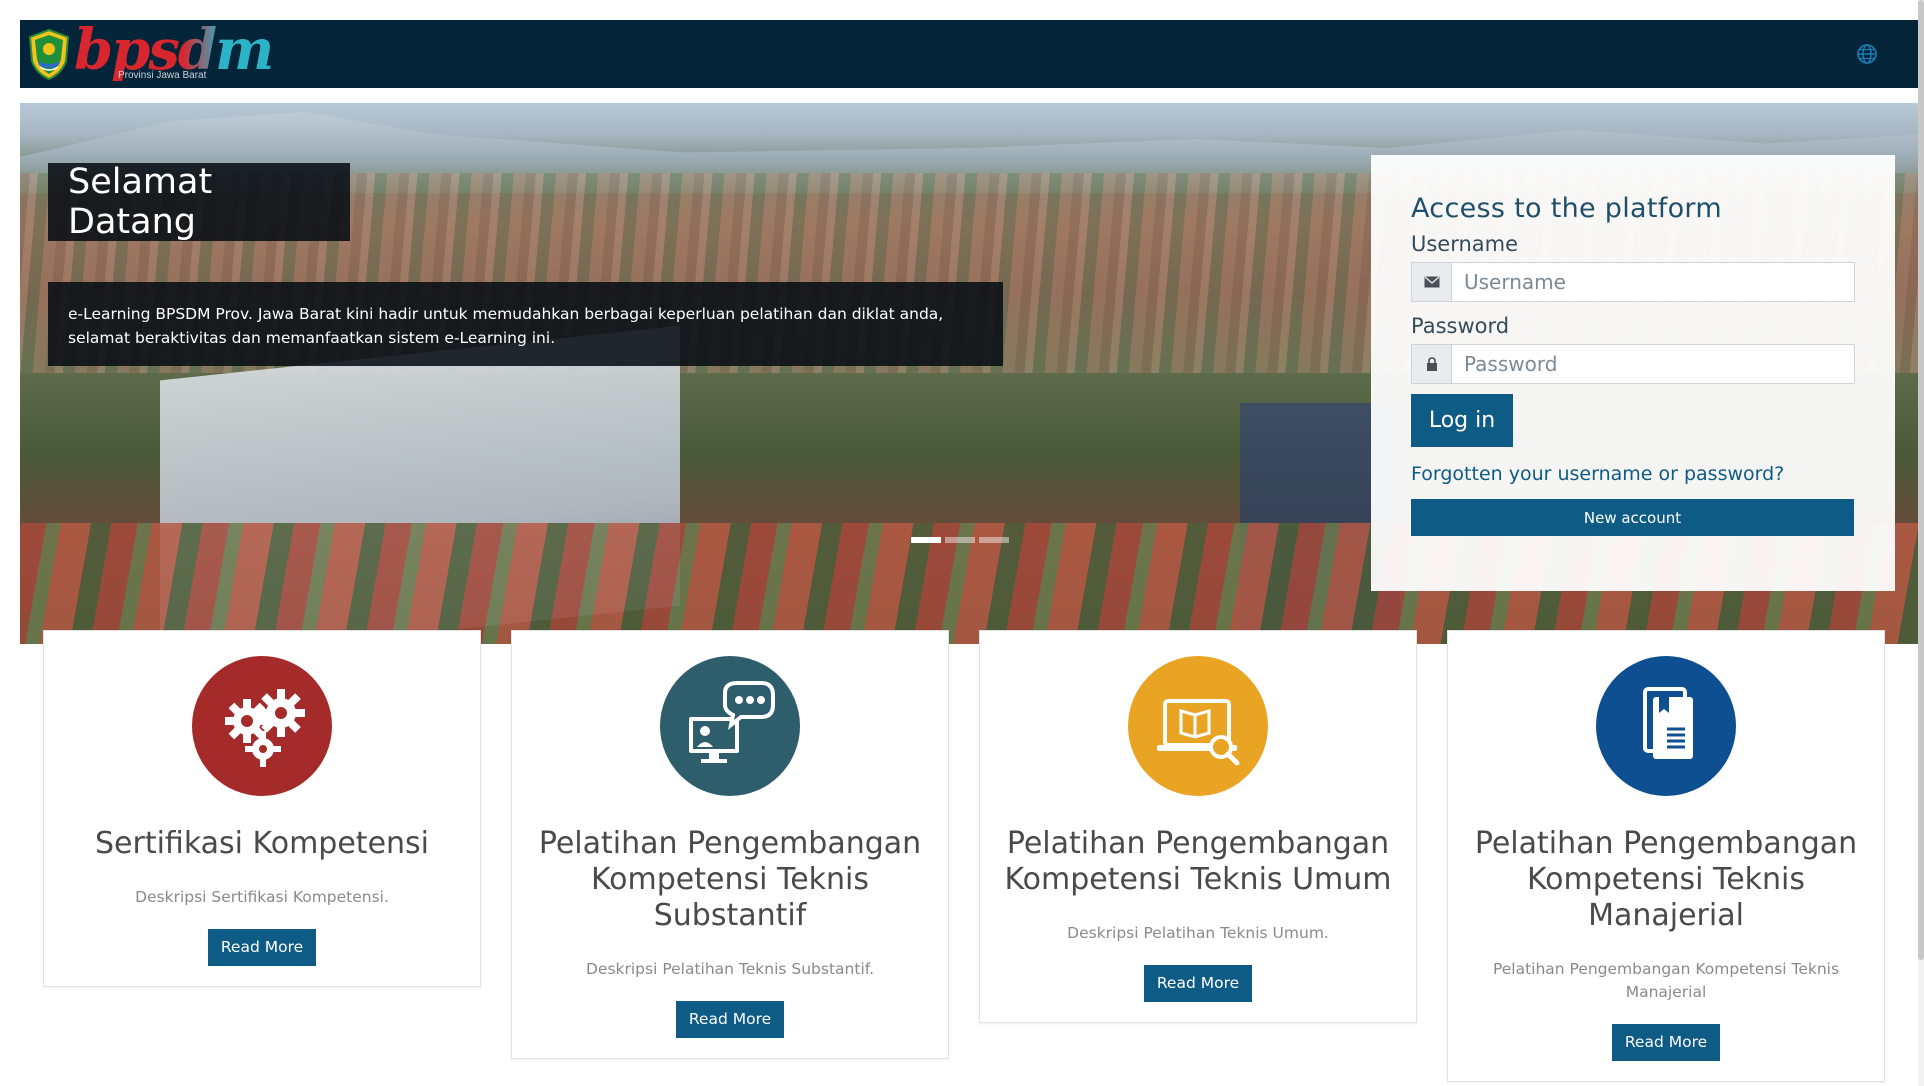  What do you see at coordinates (1632, 517) in the screenshot?
I see `new-account-button: New account` at bounding box center [1632, 517].